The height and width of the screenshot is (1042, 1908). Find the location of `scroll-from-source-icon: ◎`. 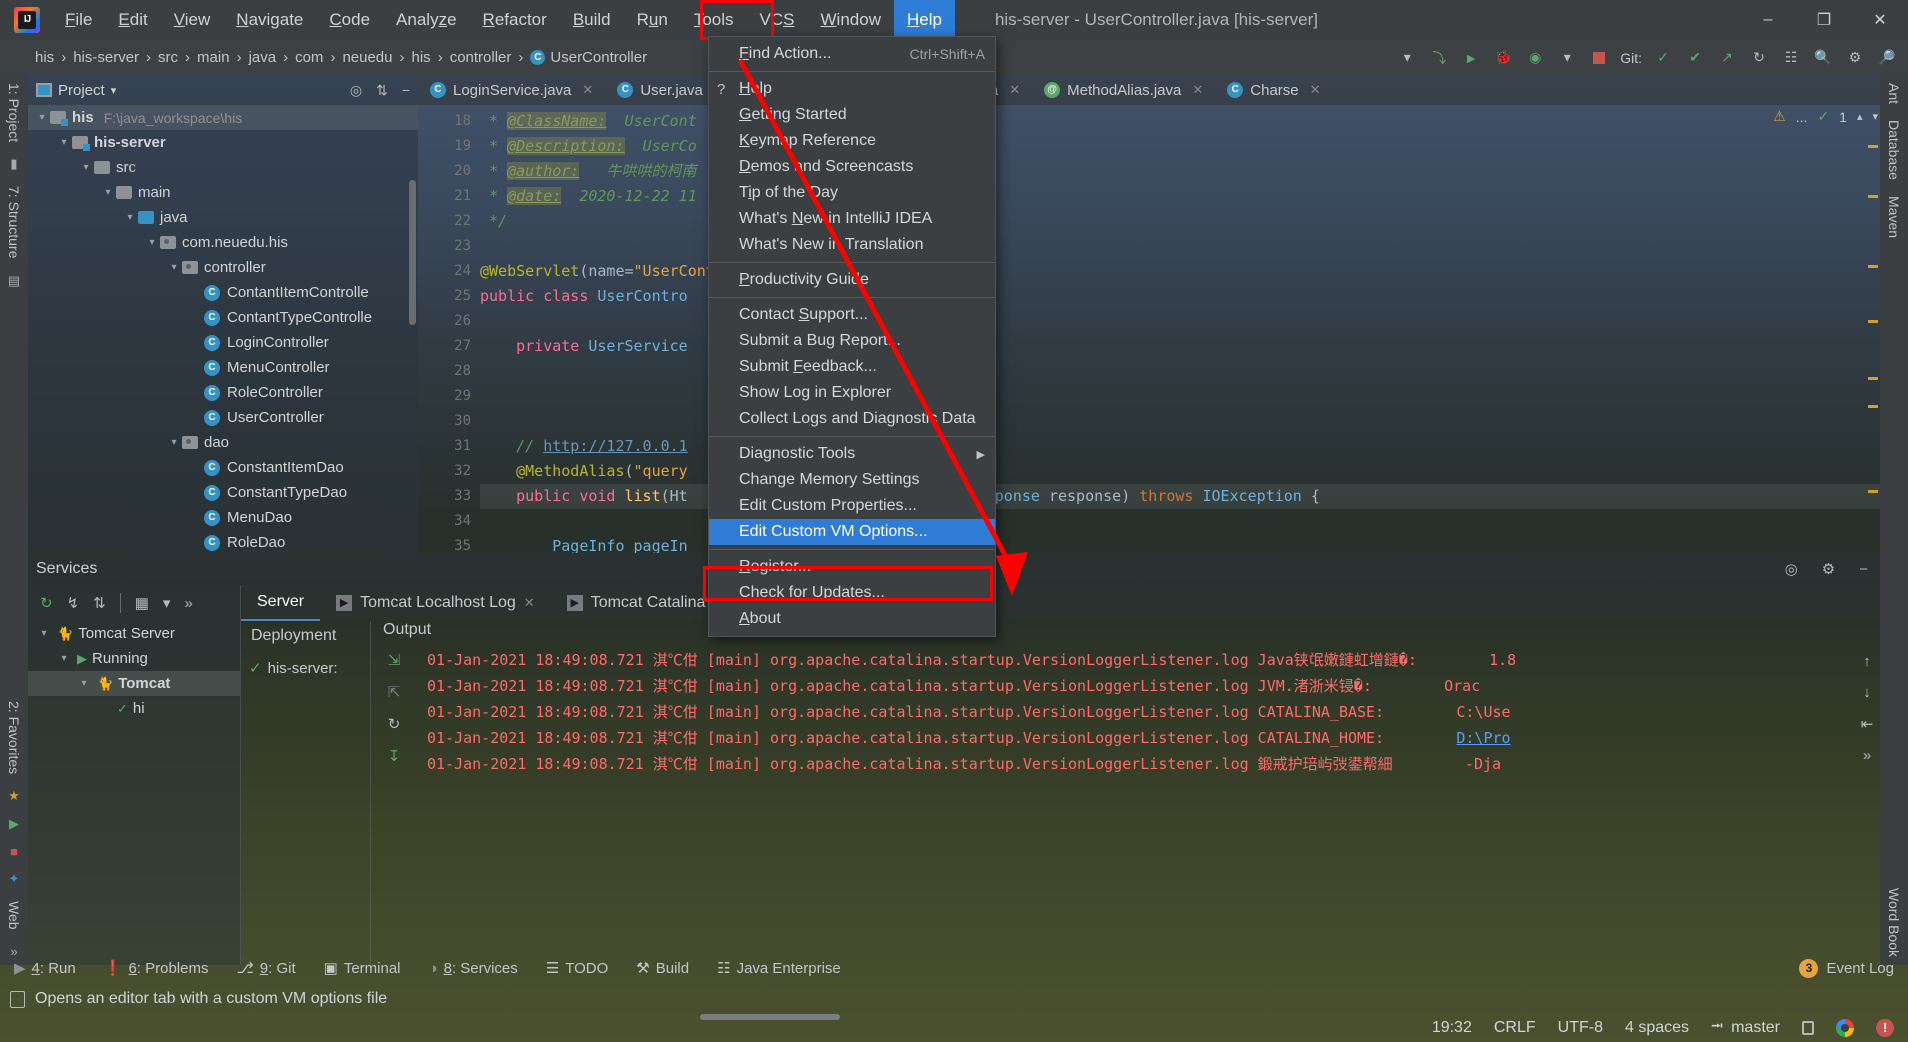

scroll-from-source-icon: ◎ is located at coordinates (356, 90).